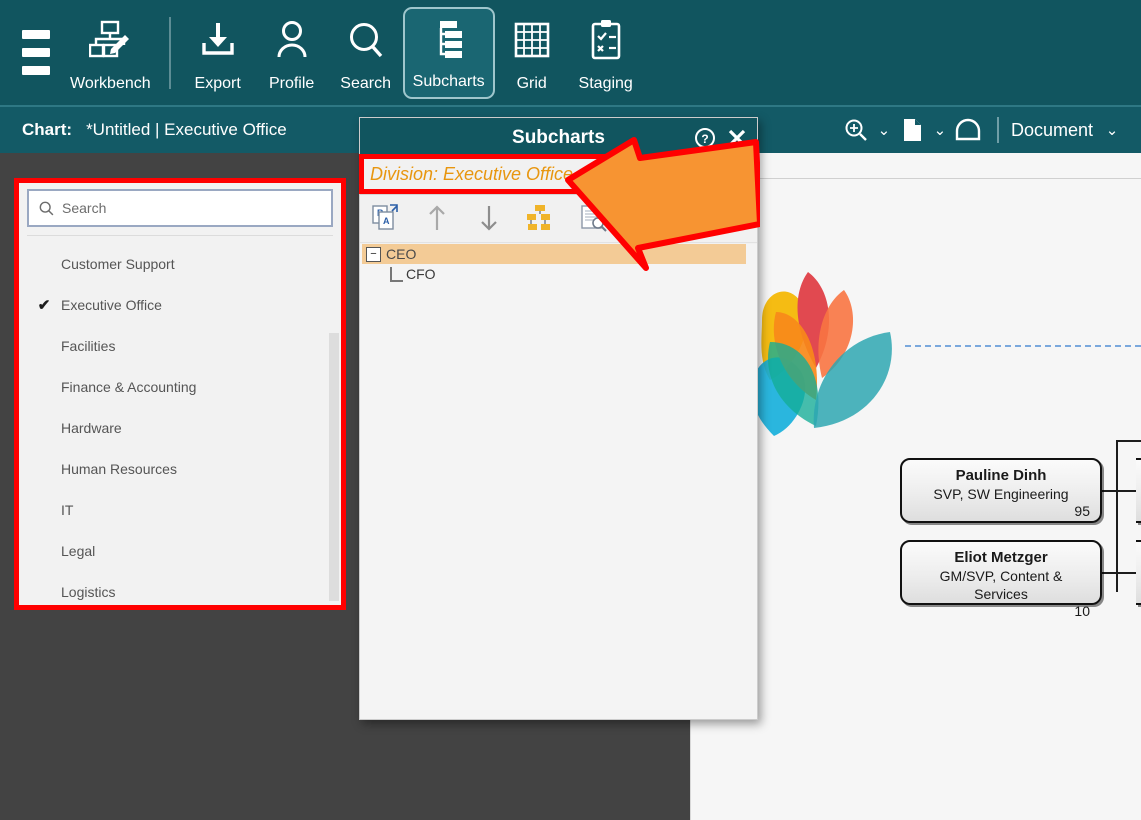  I want to click on ribbon-divider, so click(169, 52).